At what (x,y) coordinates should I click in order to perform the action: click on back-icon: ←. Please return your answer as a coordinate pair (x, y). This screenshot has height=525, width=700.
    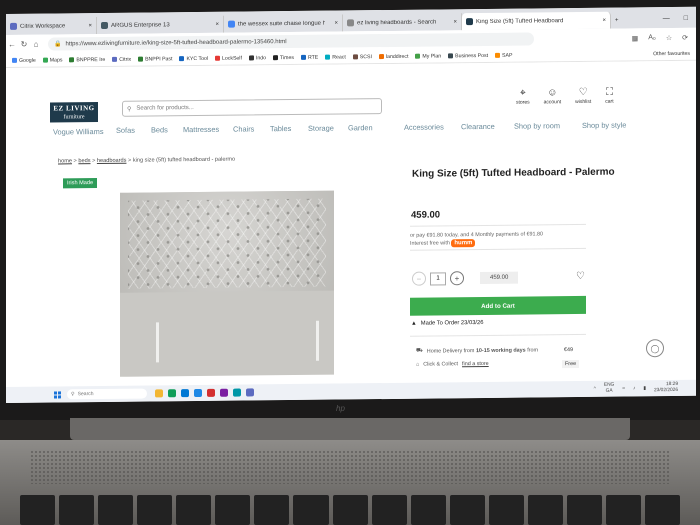
    Looking at the image, I should click on (12, 44).